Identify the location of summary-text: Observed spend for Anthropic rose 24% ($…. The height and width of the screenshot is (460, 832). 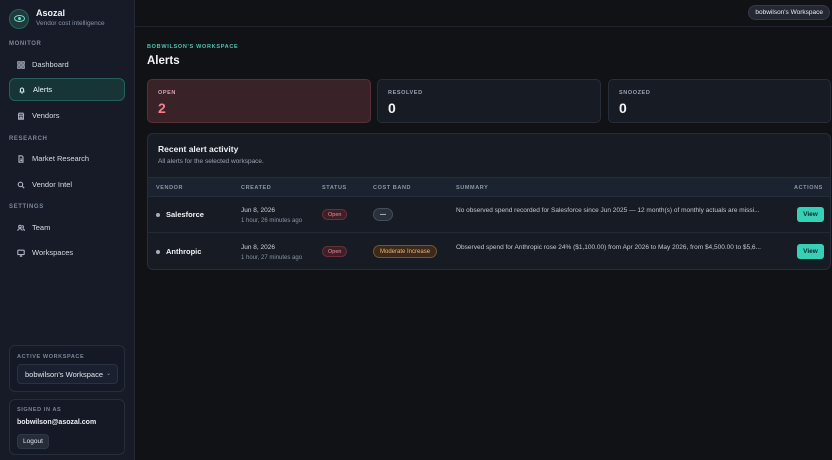
(608, 247).